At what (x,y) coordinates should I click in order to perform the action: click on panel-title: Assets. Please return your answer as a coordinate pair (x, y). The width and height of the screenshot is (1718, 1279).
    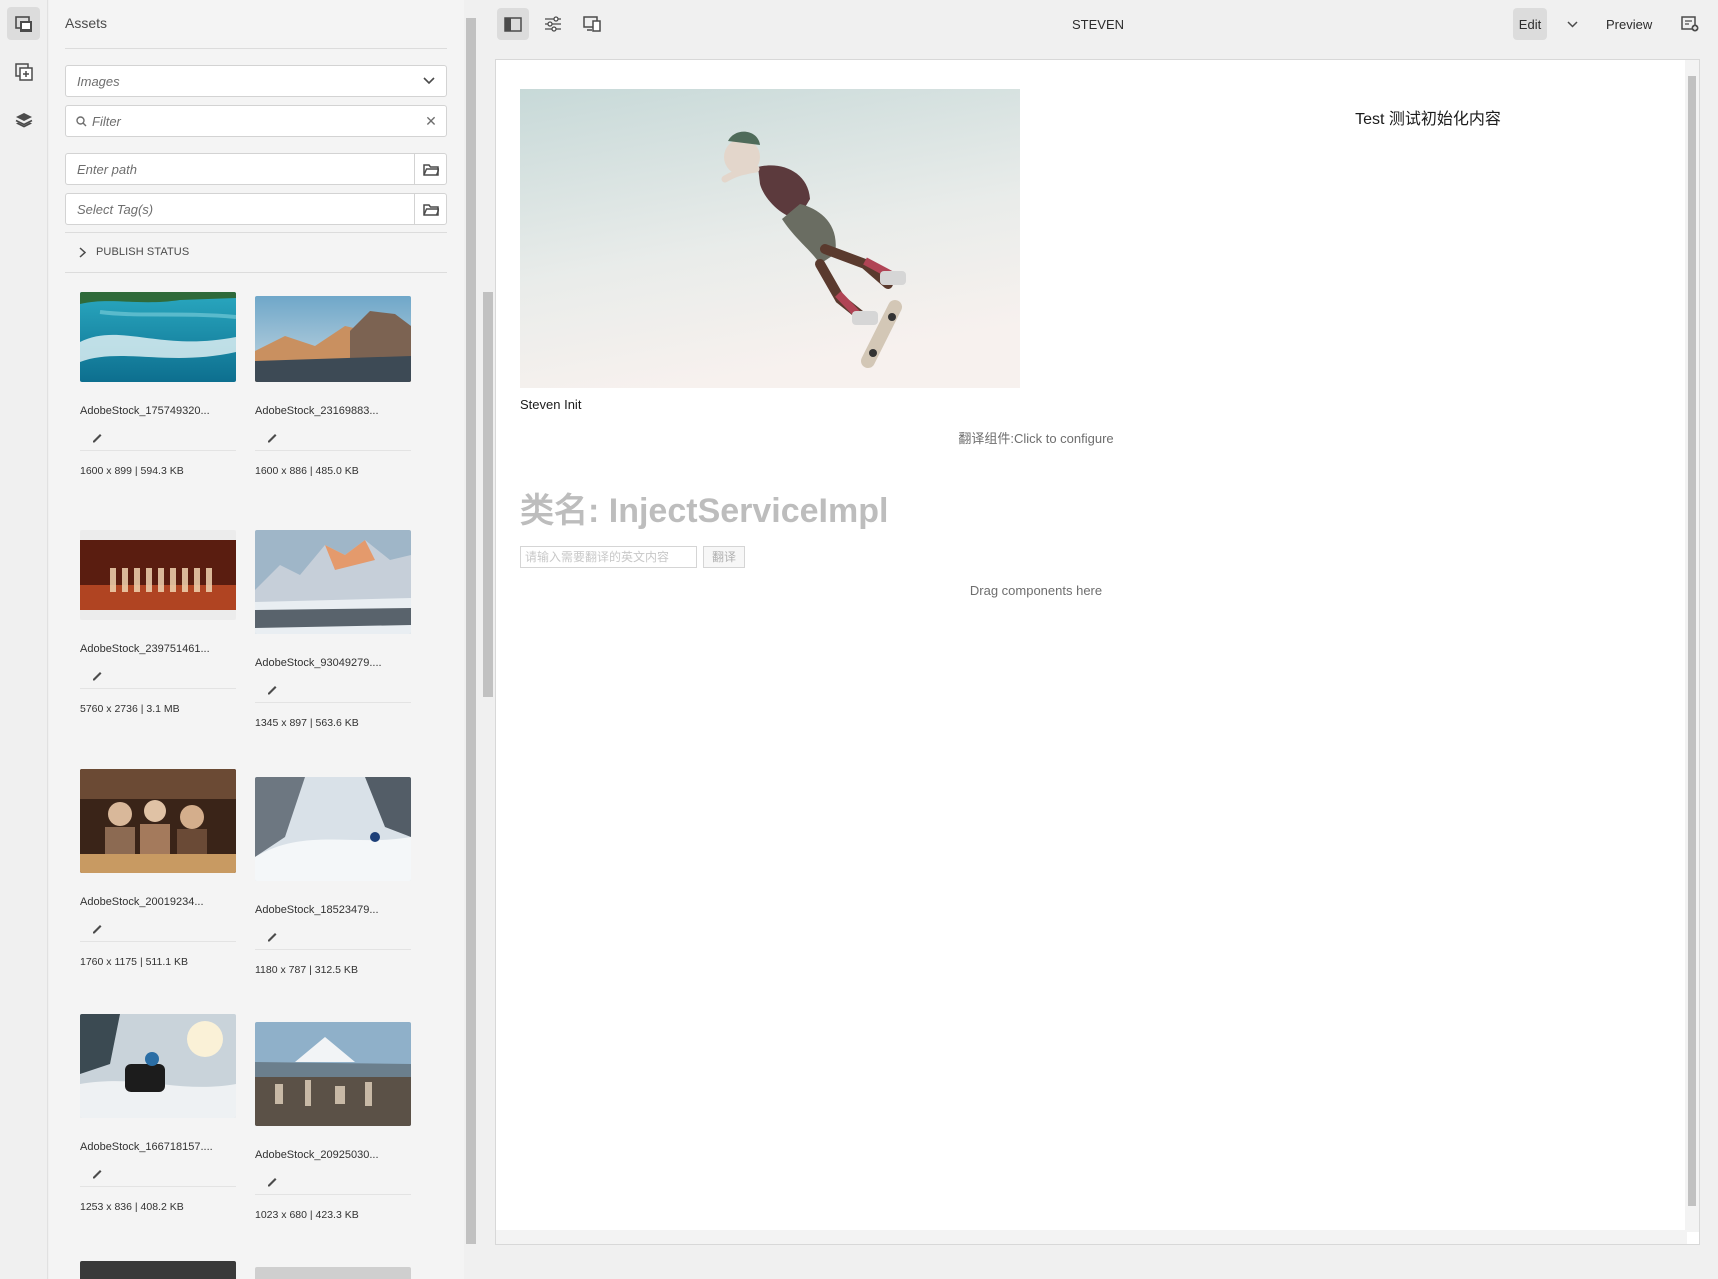
    Looking at the image, I should click on (86, 23).